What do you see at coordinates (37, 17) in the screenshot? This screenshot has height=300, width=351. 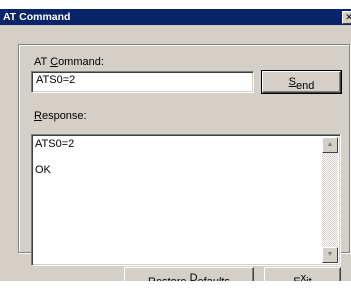 I see `window-title: AT Command` at bounding box center [37, 17].